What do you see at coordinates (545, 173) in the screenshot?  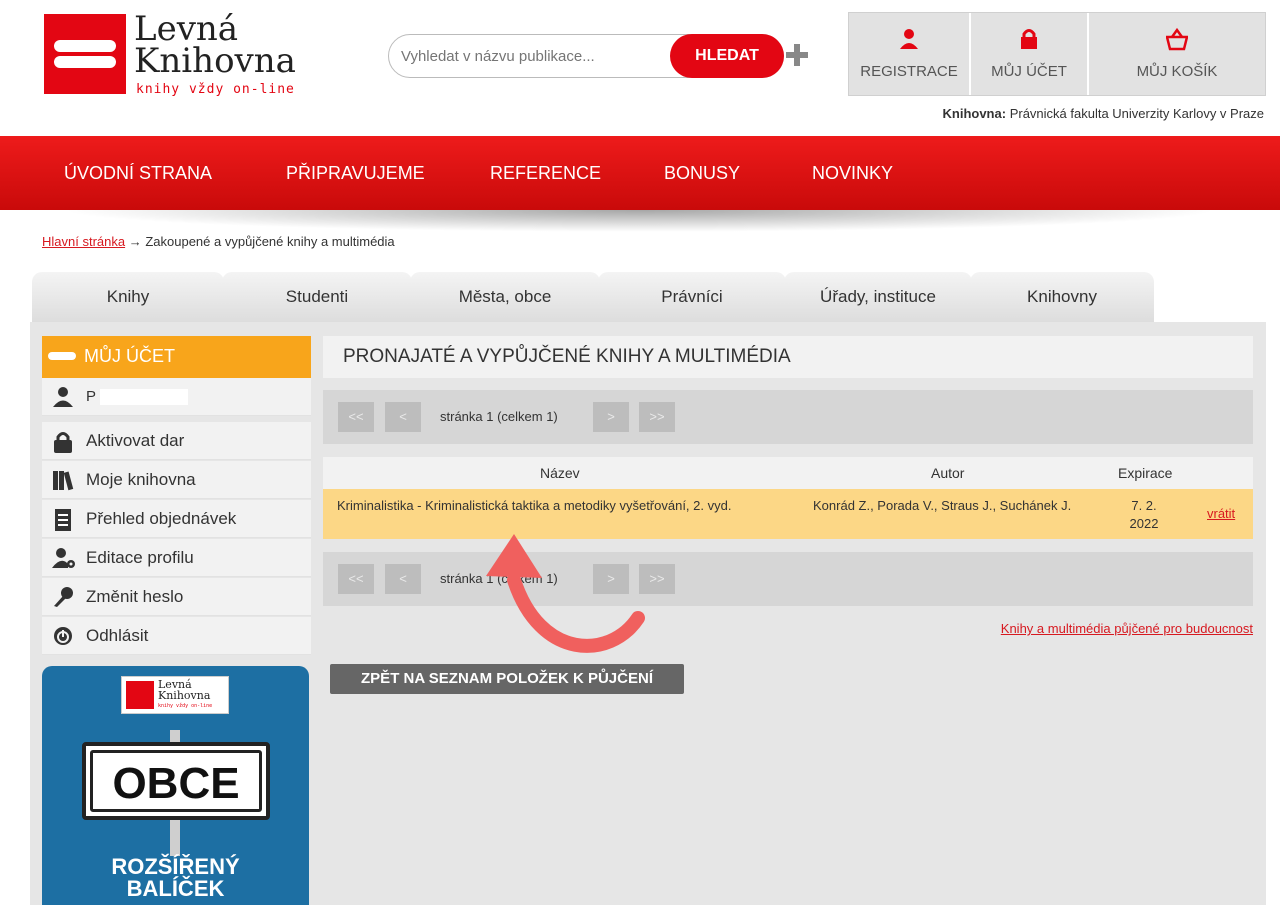 I see `nav-reference: REFERENCE` at bounding box center [545, 173].